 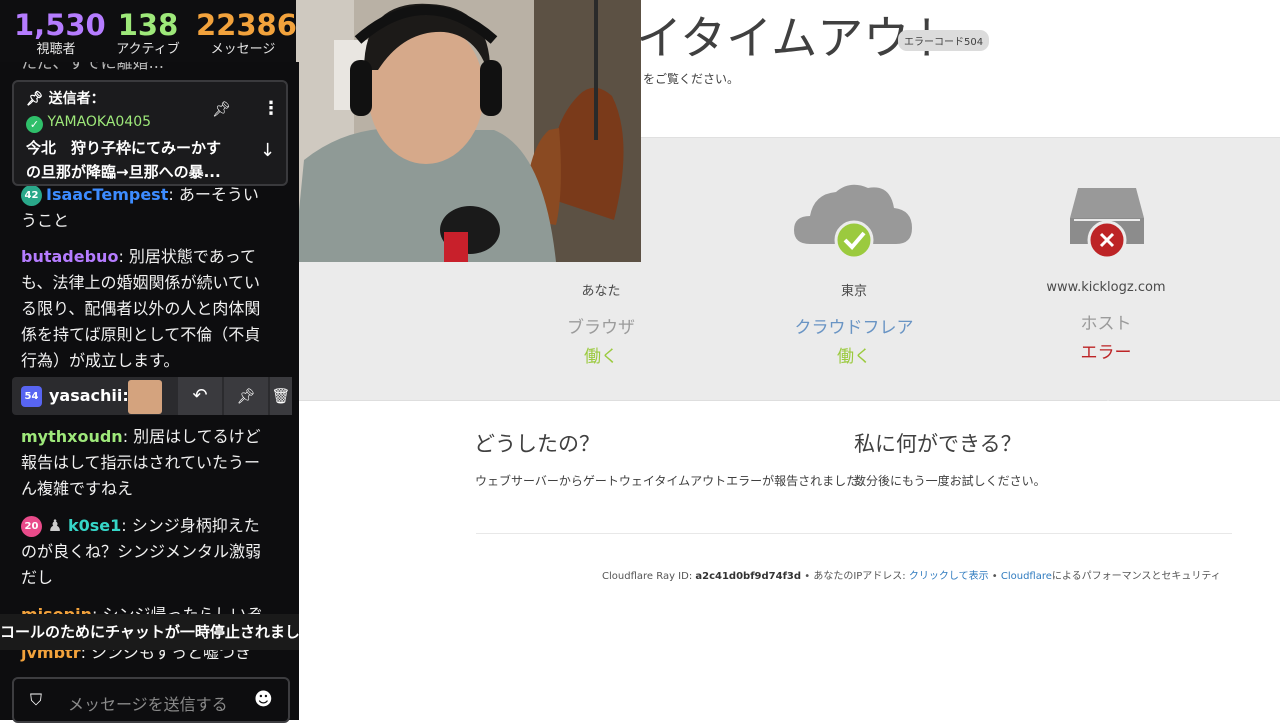 What do you see at coordinates (60, 25) in the screenshot?
I see `stat-value: 1,530` at bounding box center [60, 25].